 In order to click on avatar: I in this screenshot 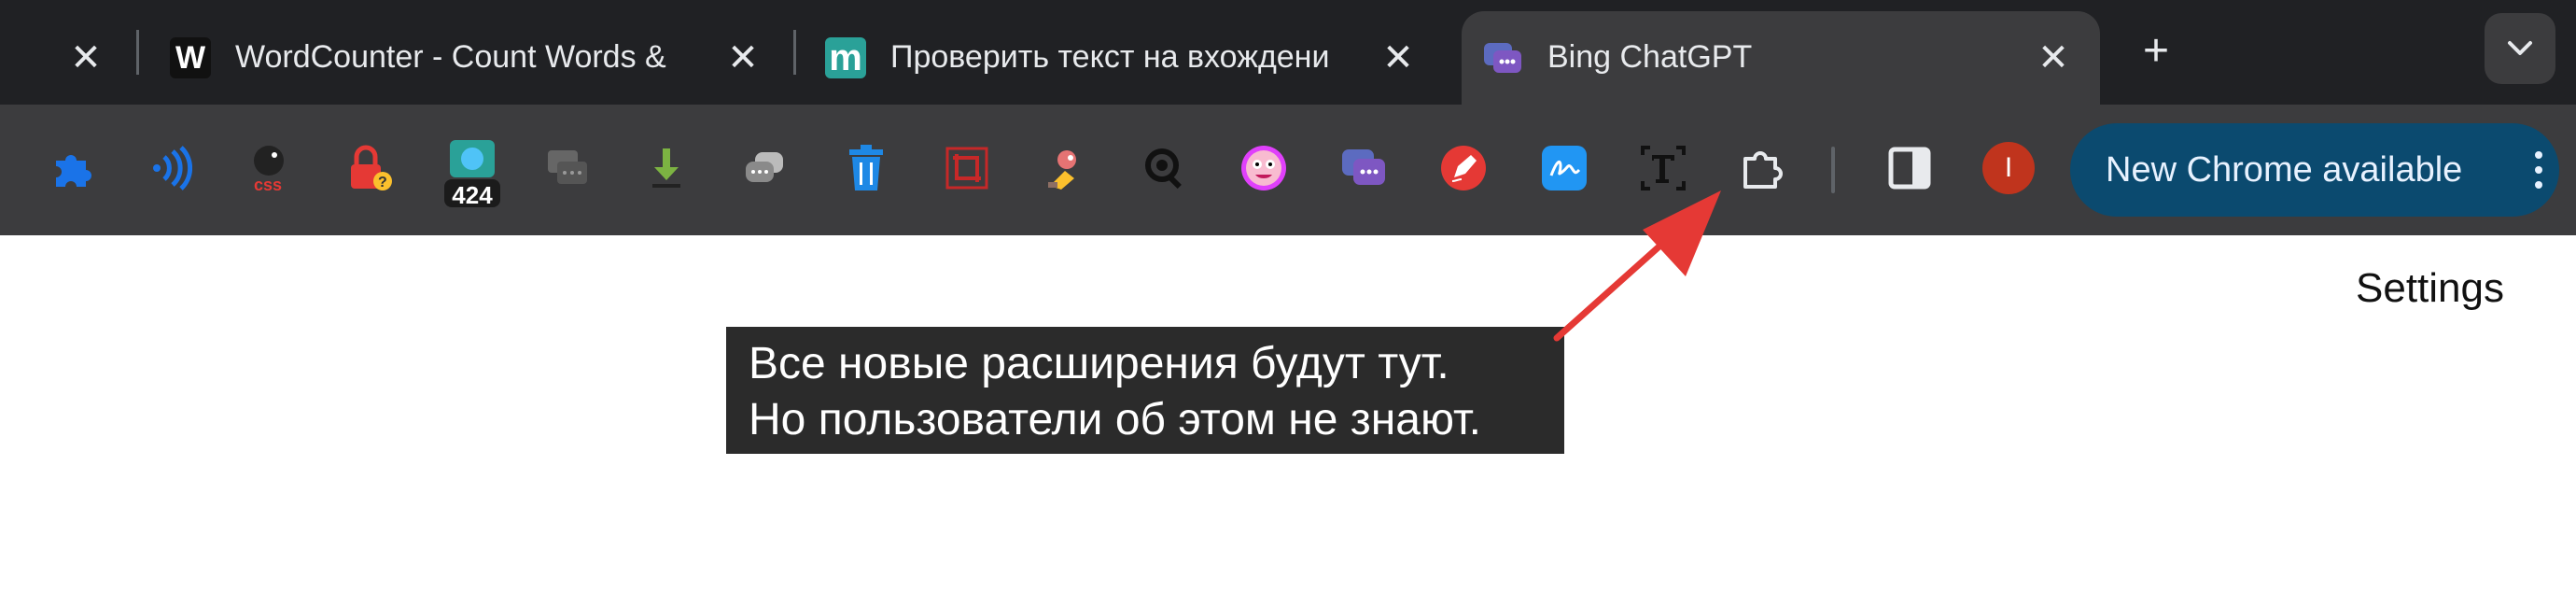, I will do `click(2008, 168)`.